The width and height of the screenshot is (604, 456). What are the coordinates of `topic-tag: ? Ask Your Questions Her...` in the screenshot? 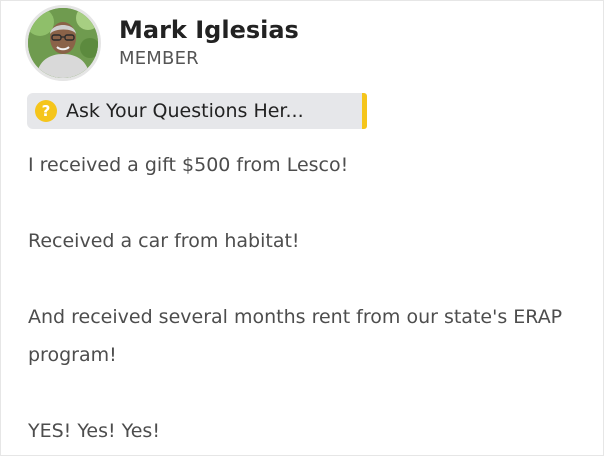 It's located at (197, 111).